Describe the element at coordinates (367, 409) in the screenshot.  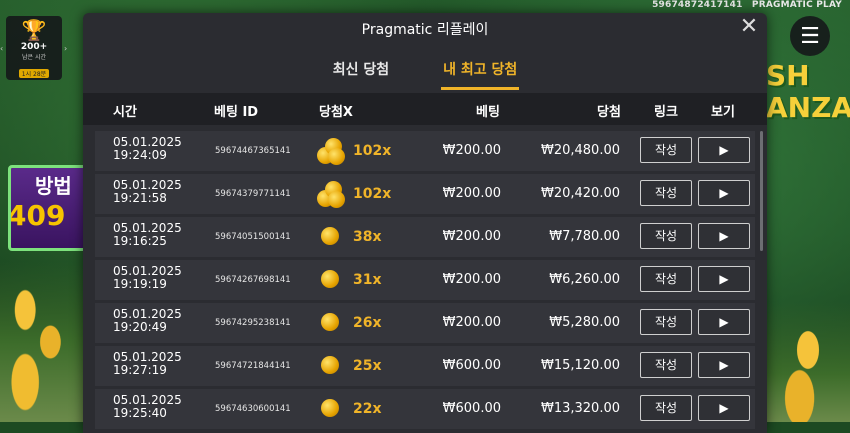
I see `row-multiplier: 22x` at that location.